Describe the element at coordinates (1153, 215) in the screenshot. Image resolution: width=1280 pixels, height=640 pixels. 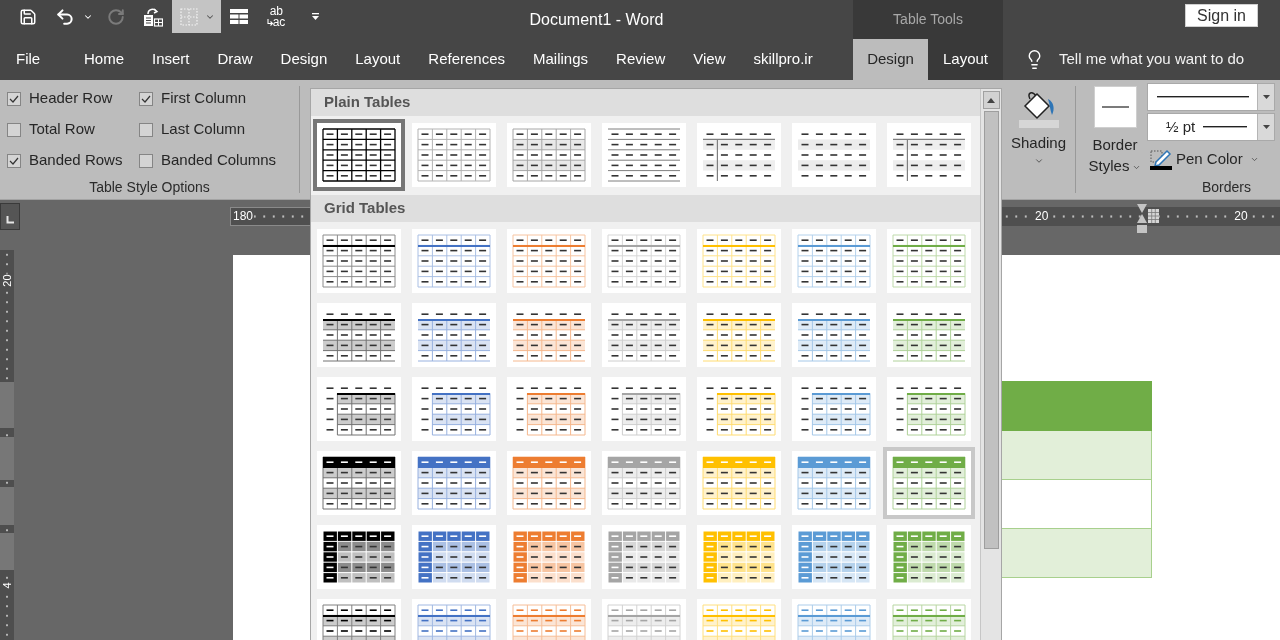
I see `column-marker-icon` at that location.